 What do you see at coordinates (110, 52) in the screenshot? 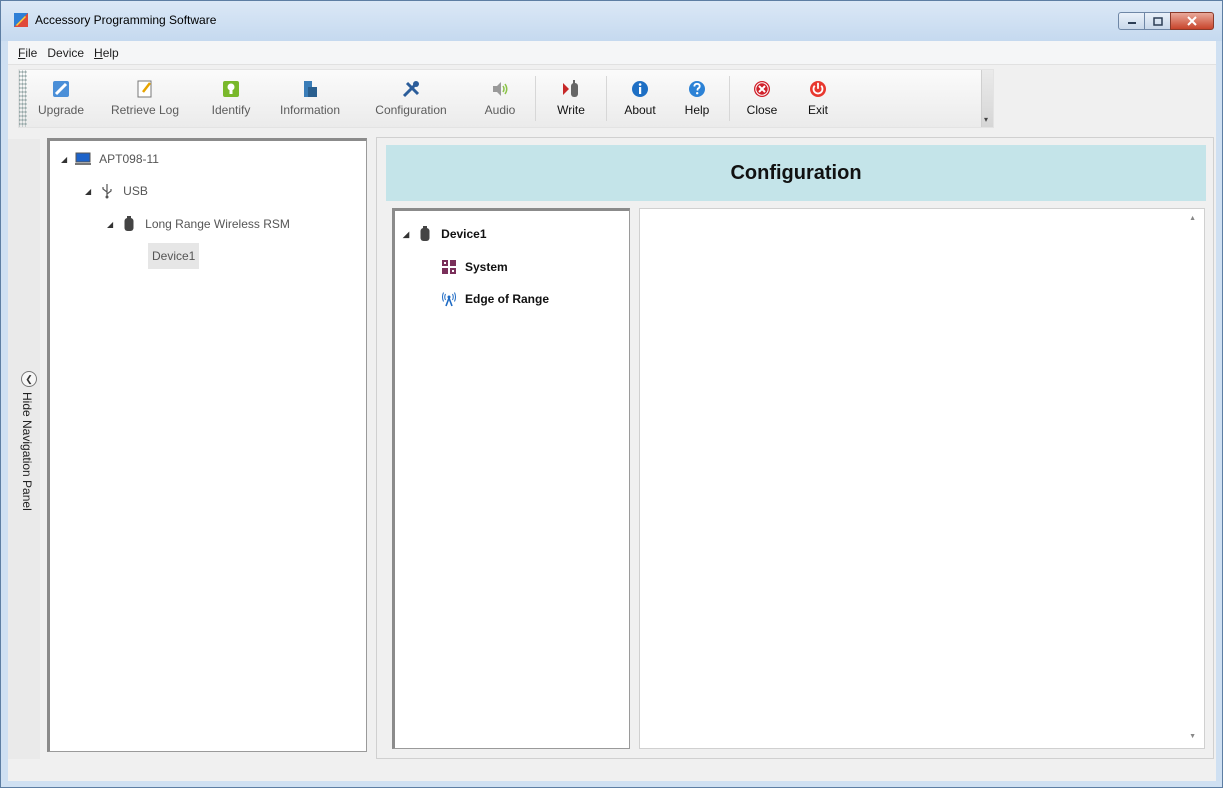
I see `menu-help-label: elp` at bounding box center [110, 52].